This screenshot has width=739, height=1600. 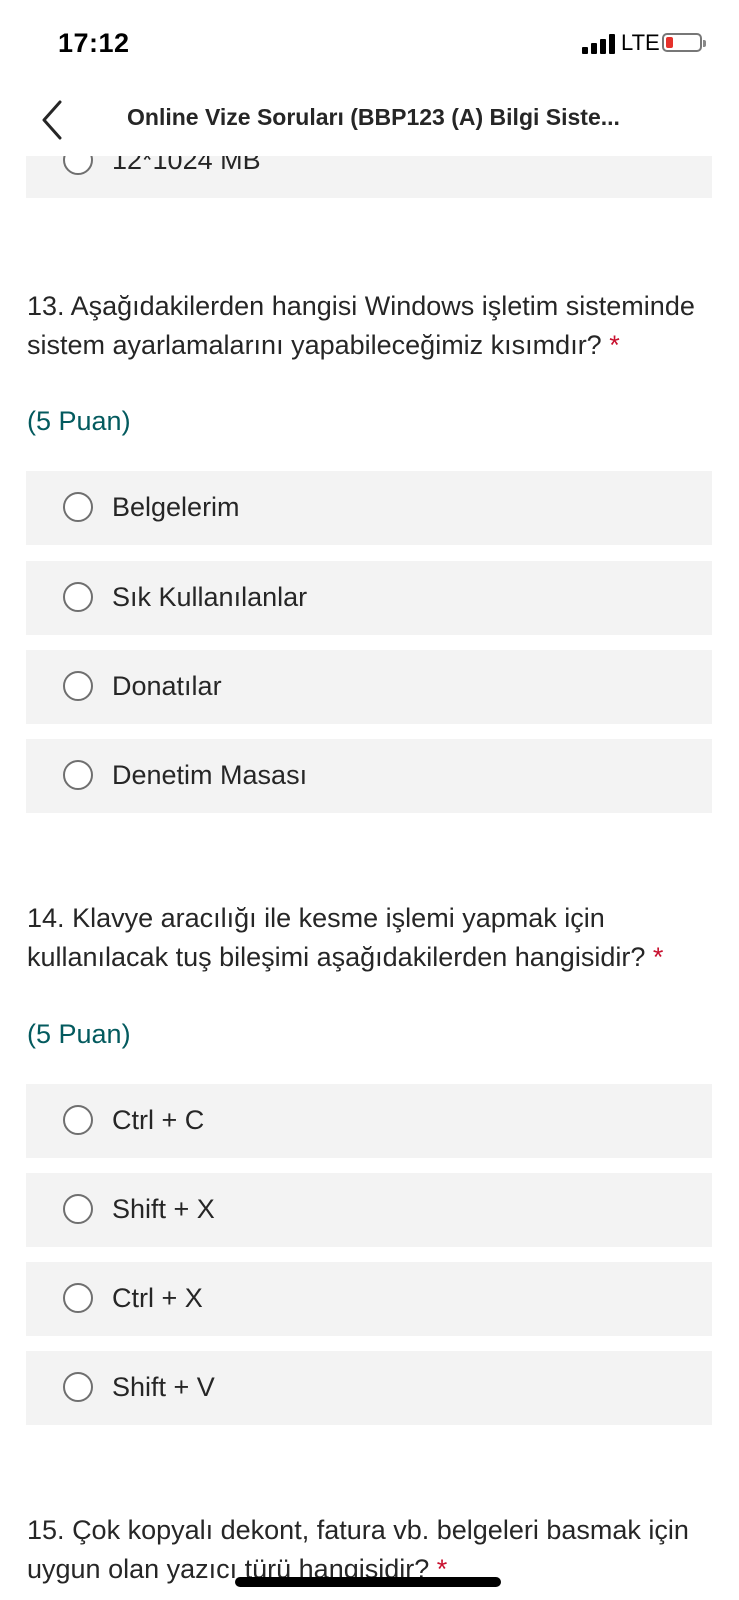 What do you see at coordinates (369, 1210) in the screenshot?
I see `option-shift-x: Shift + X` at bounding box center [369, 1210].